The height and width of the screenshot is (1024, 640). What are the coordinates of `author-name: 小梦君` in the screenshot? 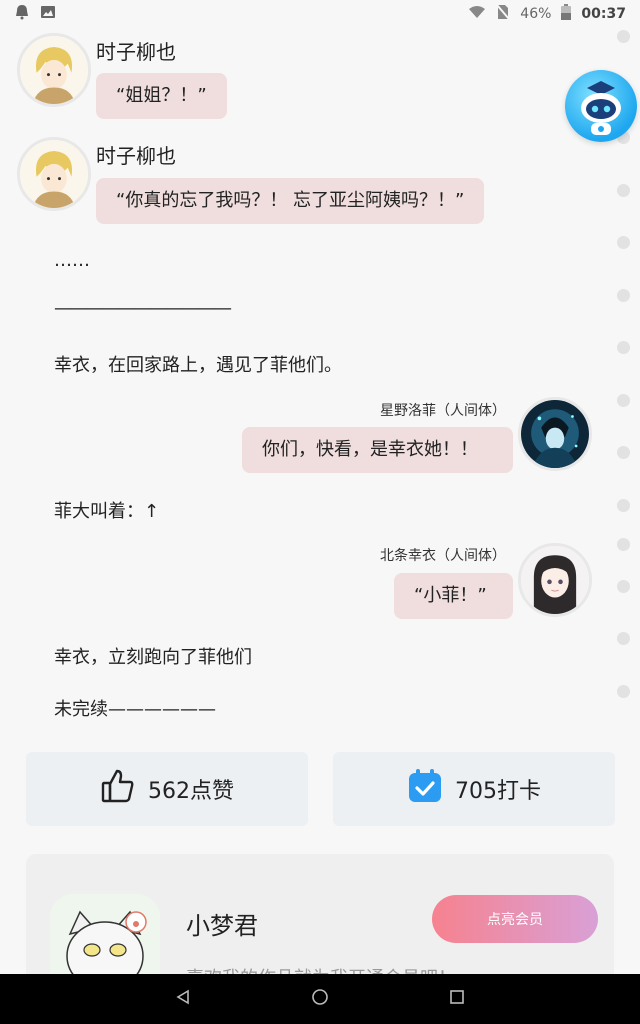 It's located at (222, 926).